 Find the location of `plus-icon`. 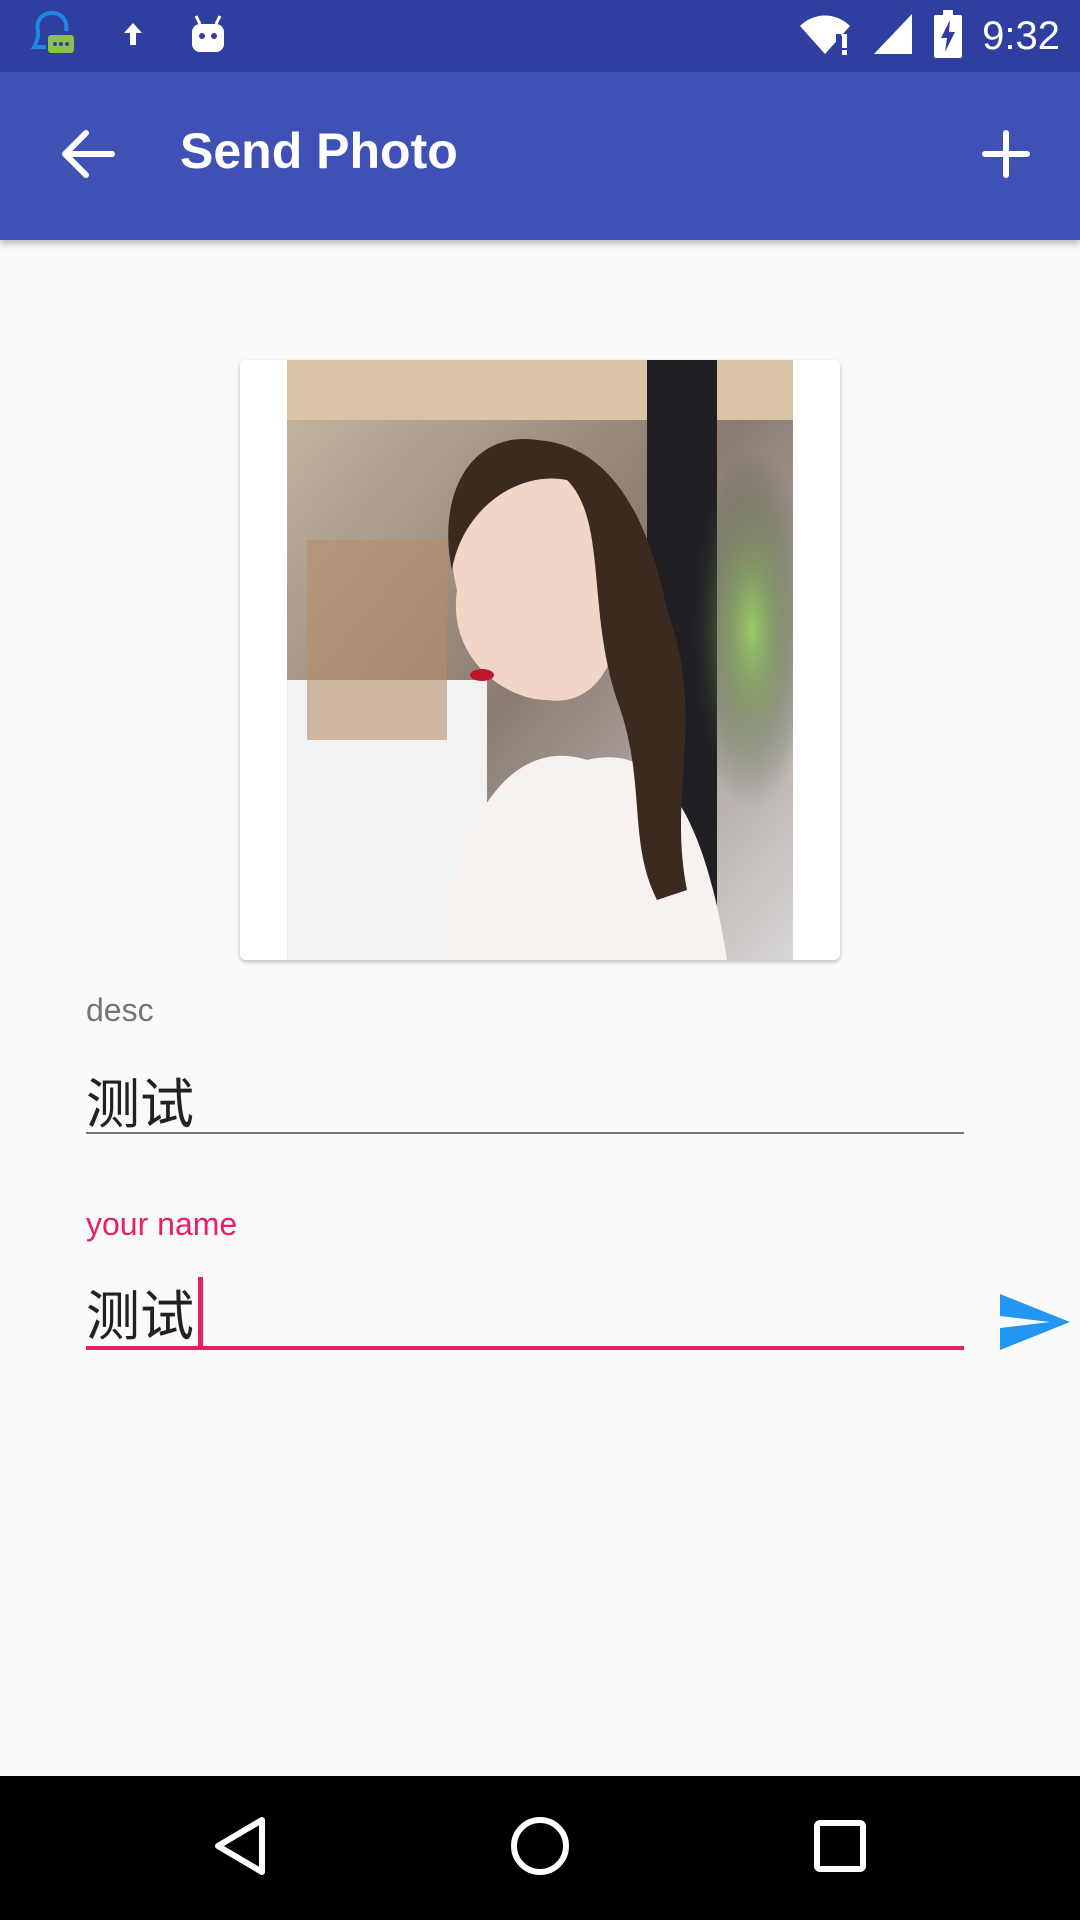

plus-icon is located at coordinates (1006, 156).